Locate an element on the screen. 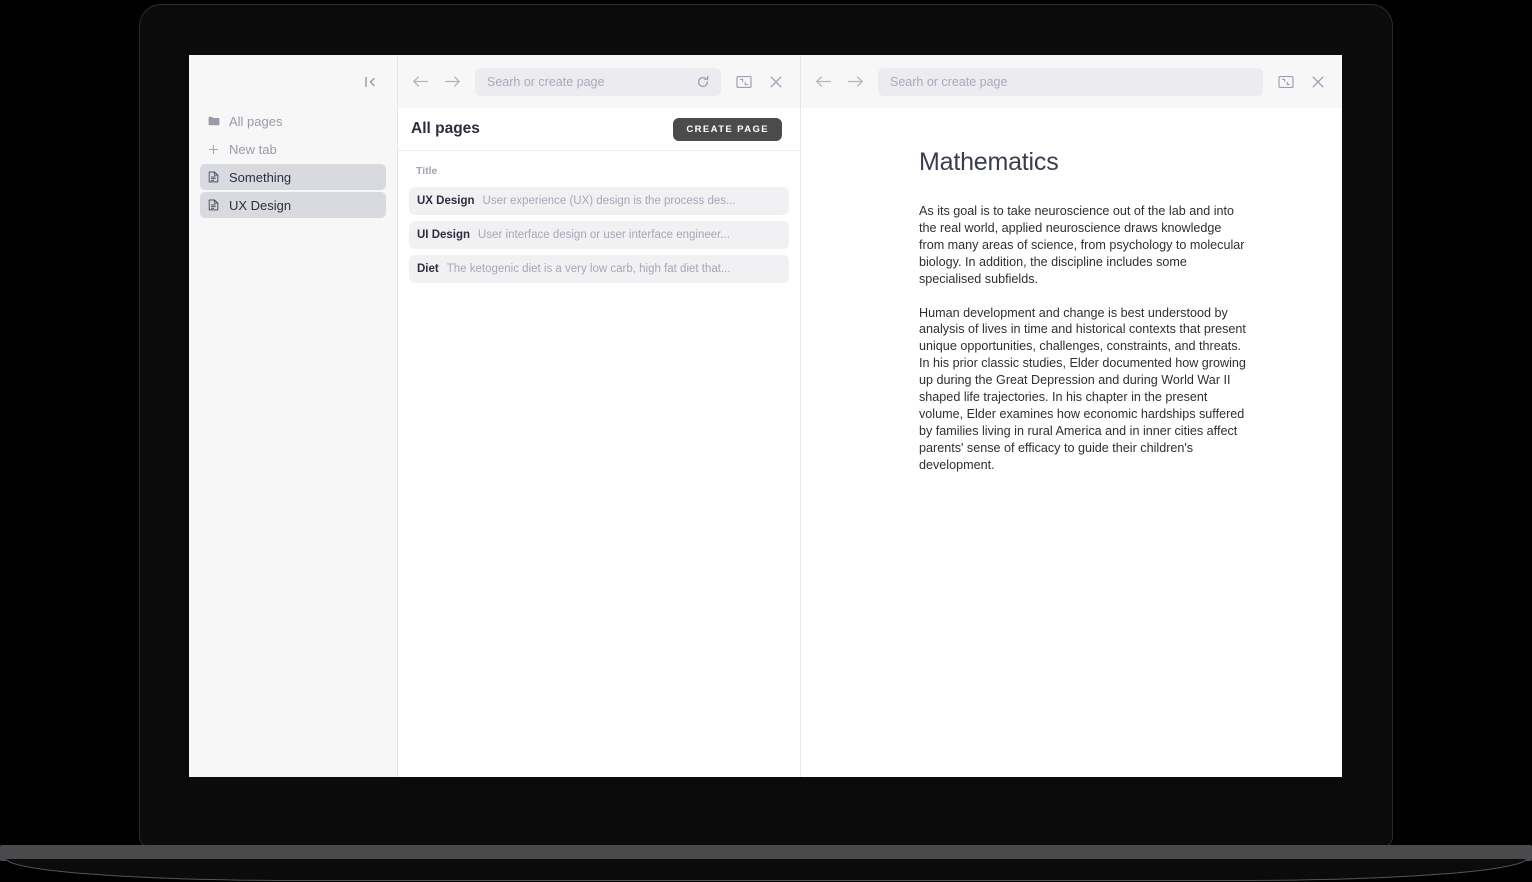  refresh-icon is located at coordinates (703, 82).